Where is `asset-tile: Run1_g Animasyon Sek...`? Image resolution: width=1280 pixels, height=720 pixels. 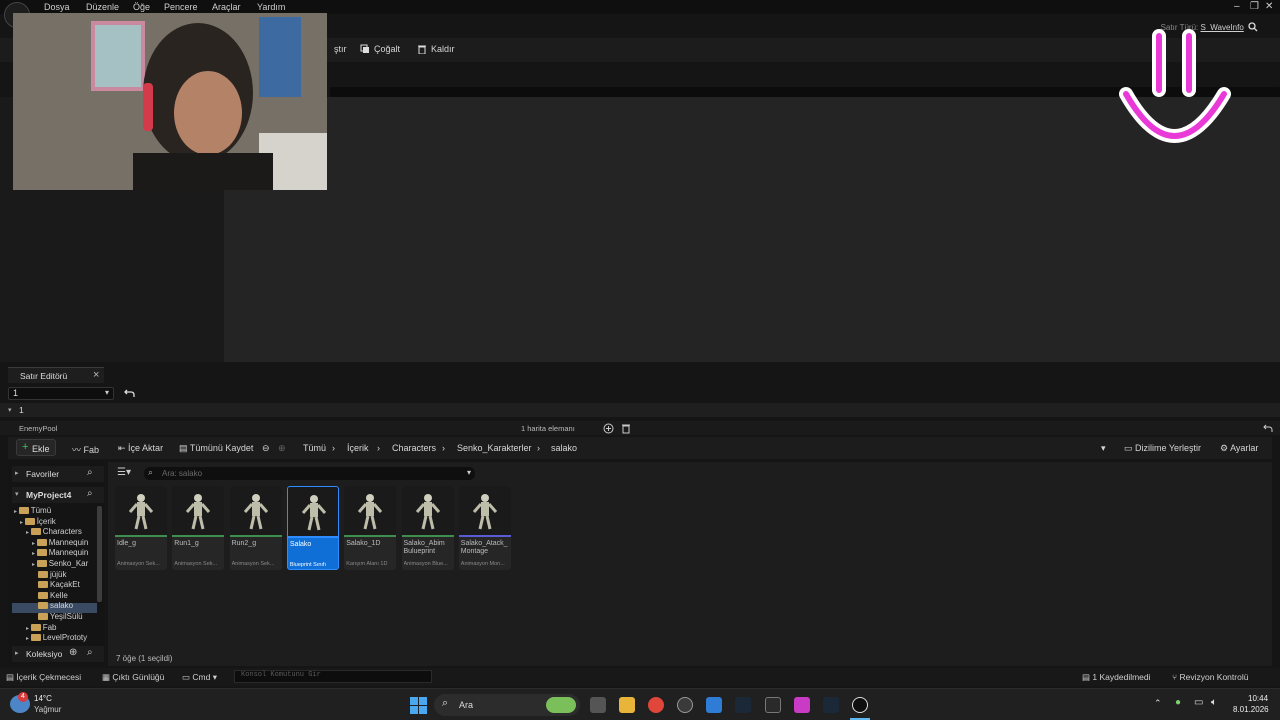 asset-tile: Run1_g Animasyon Sek... is located at coordinates (198, 528).